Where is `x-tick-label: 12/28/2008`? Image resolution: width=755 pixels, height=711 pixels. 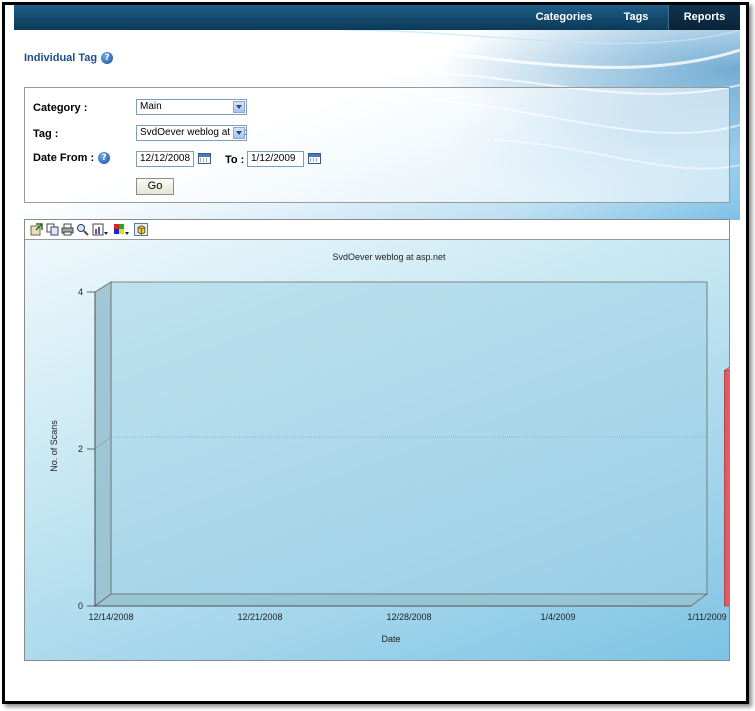 x-tick-label: 12/28/2008 is located at coordinates (408, 617).